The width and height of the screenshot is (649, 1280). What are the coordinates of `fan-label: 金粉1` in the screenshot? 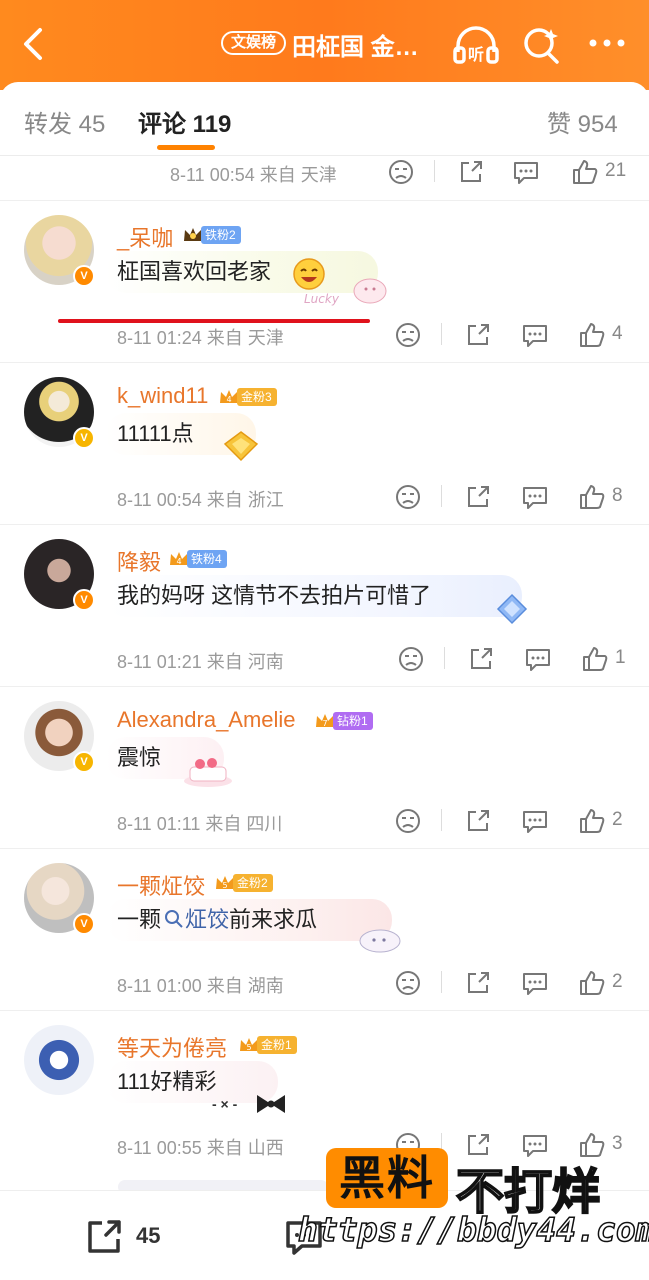 It's located at (277, 1045).